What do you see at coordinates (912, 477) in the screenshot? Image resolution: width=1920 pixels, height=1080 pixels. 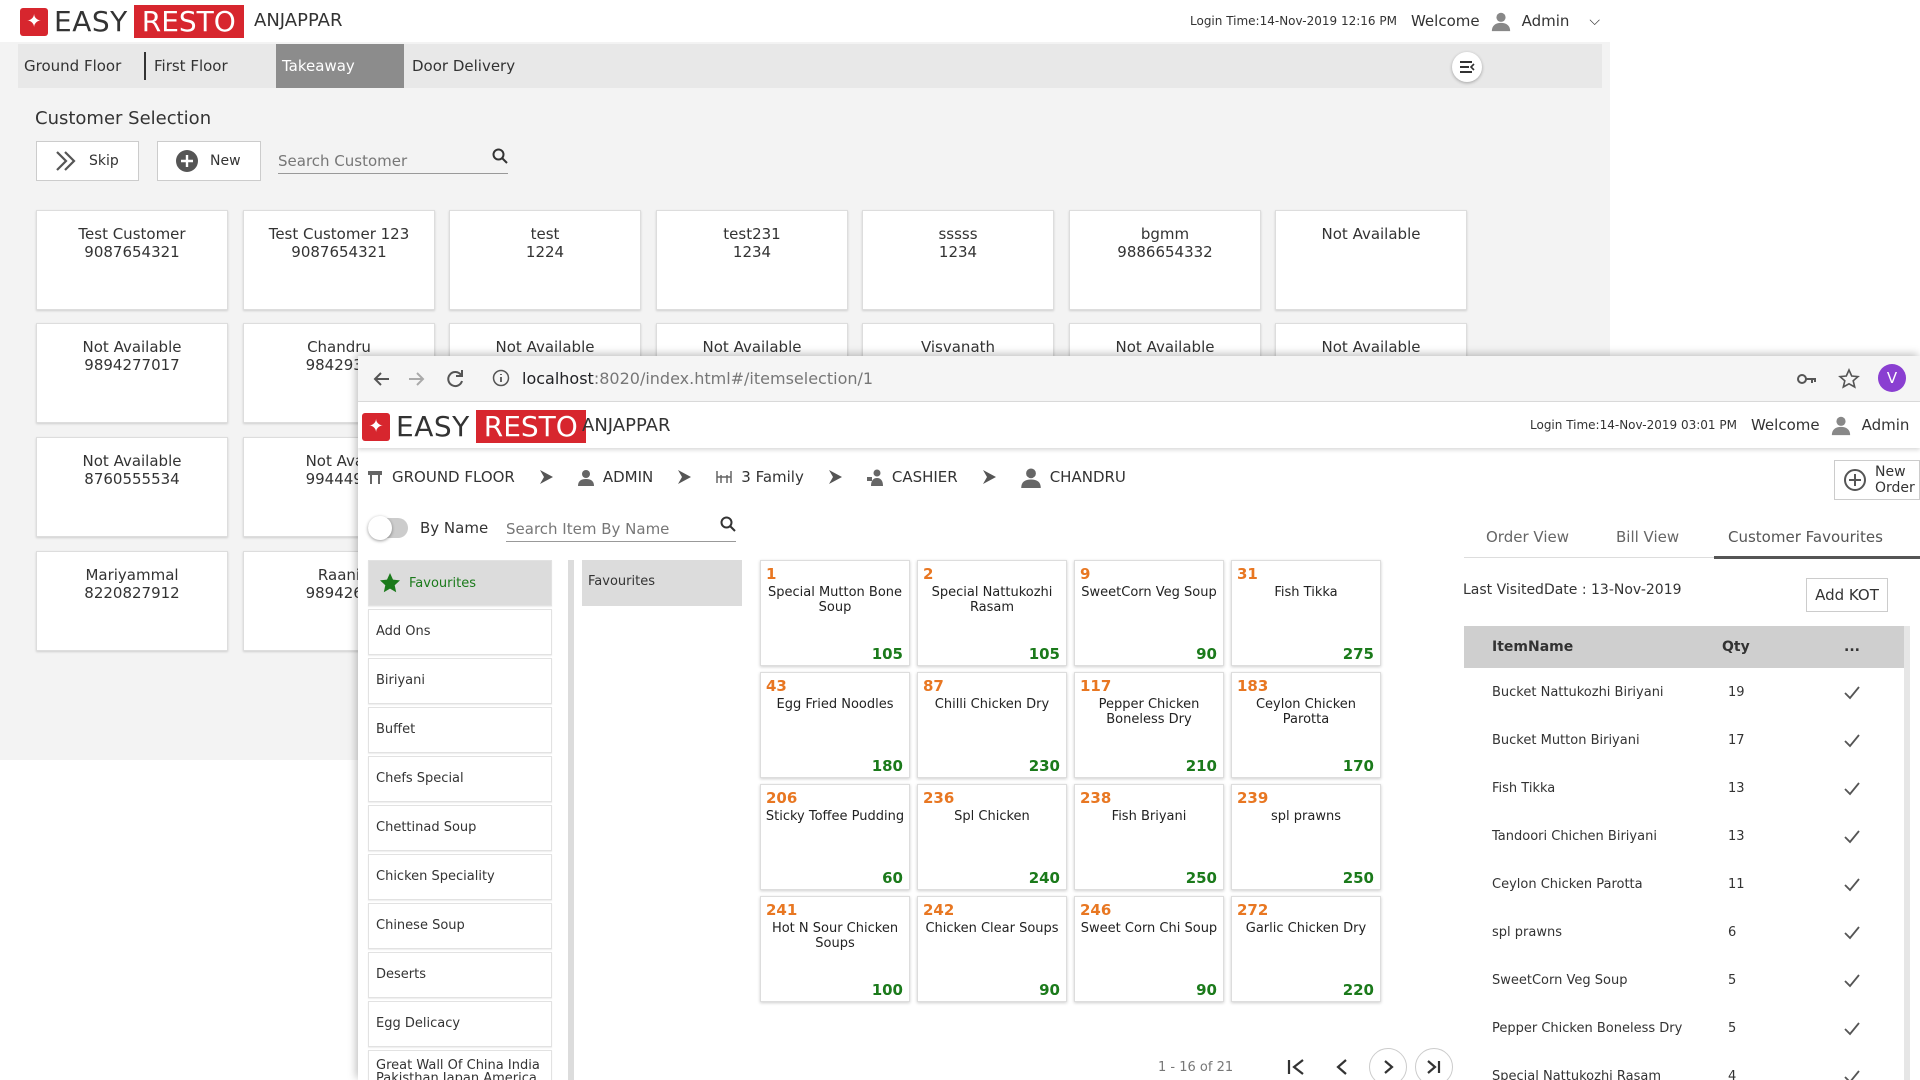 I see `breadcrumb-role: CASHIER` at bounding box center [912, 477].